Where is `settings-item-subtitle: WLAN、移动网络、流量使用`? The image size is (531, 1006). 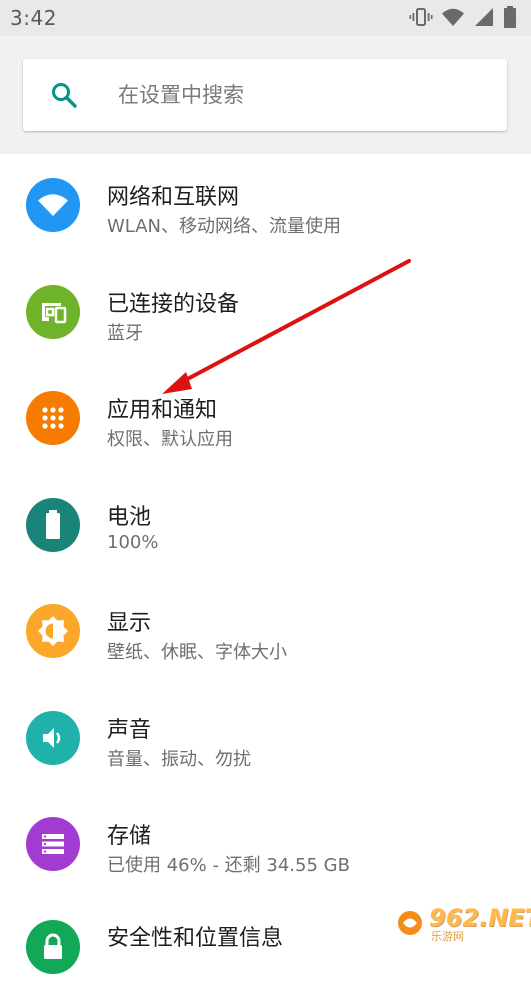 settings-item-subtitle: WLAN、移动网络、流量使用 is located at coordinates (224, 225).